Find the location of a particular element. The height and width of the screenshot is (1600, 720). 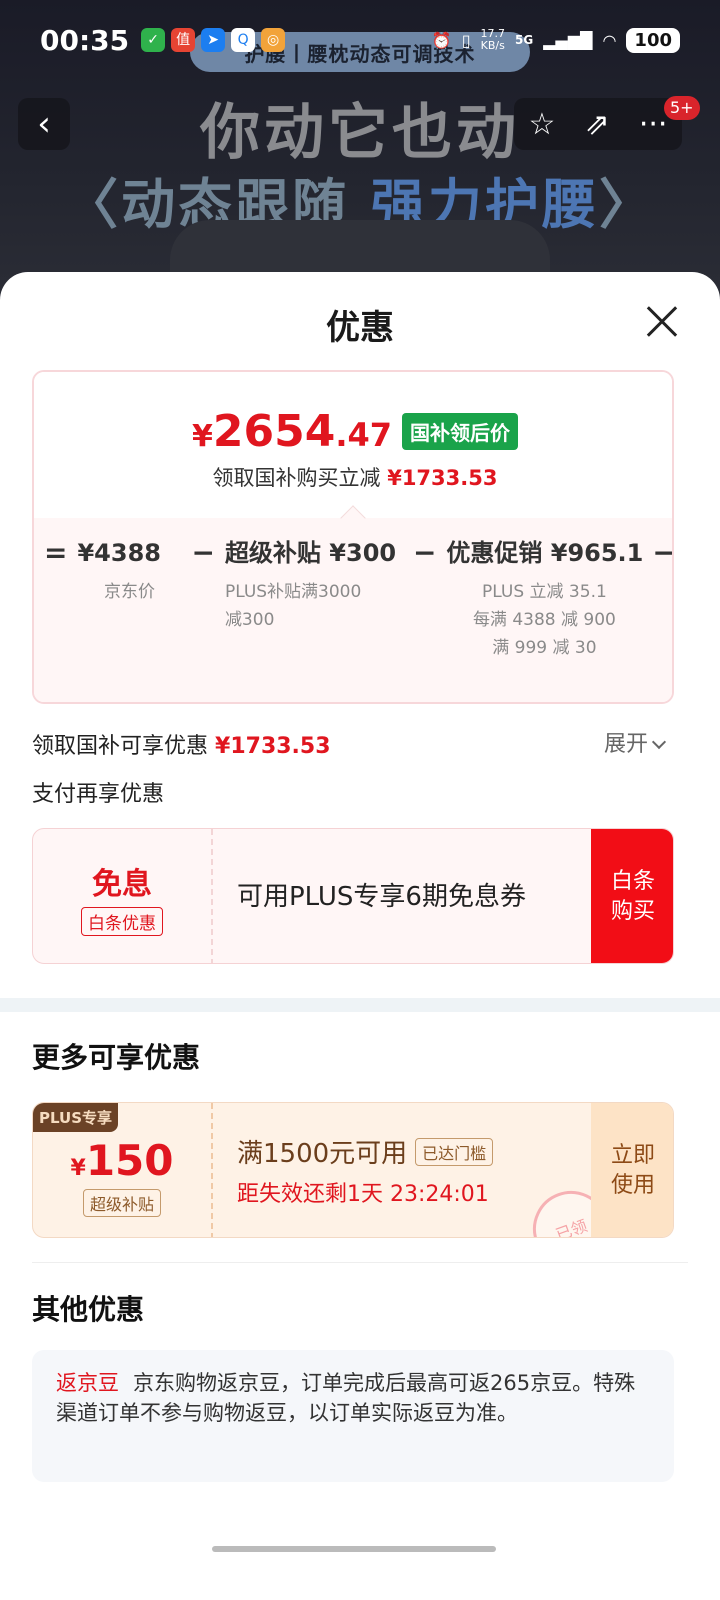

alarm-icon: ⏰ is located at coordinates (441, 40).